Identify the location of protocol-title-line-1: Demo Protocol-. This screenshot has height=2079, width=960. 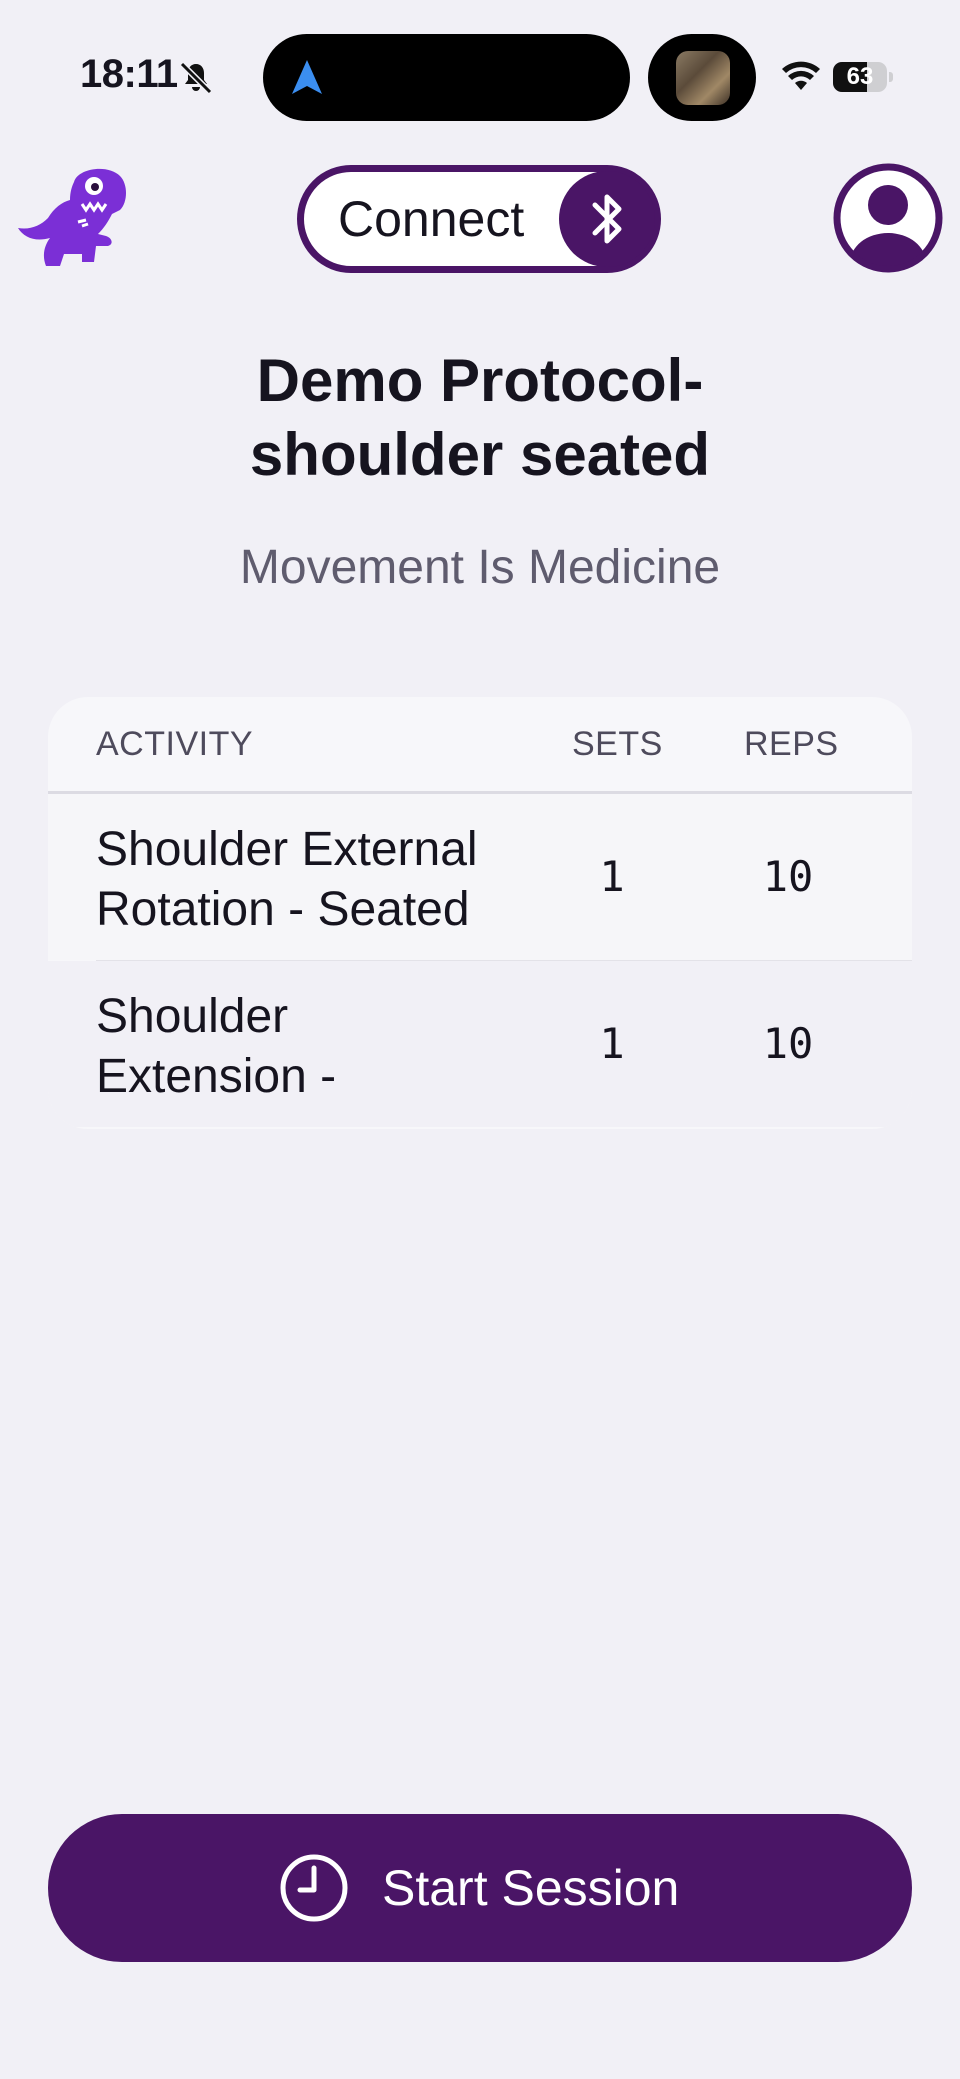
(480, 380).